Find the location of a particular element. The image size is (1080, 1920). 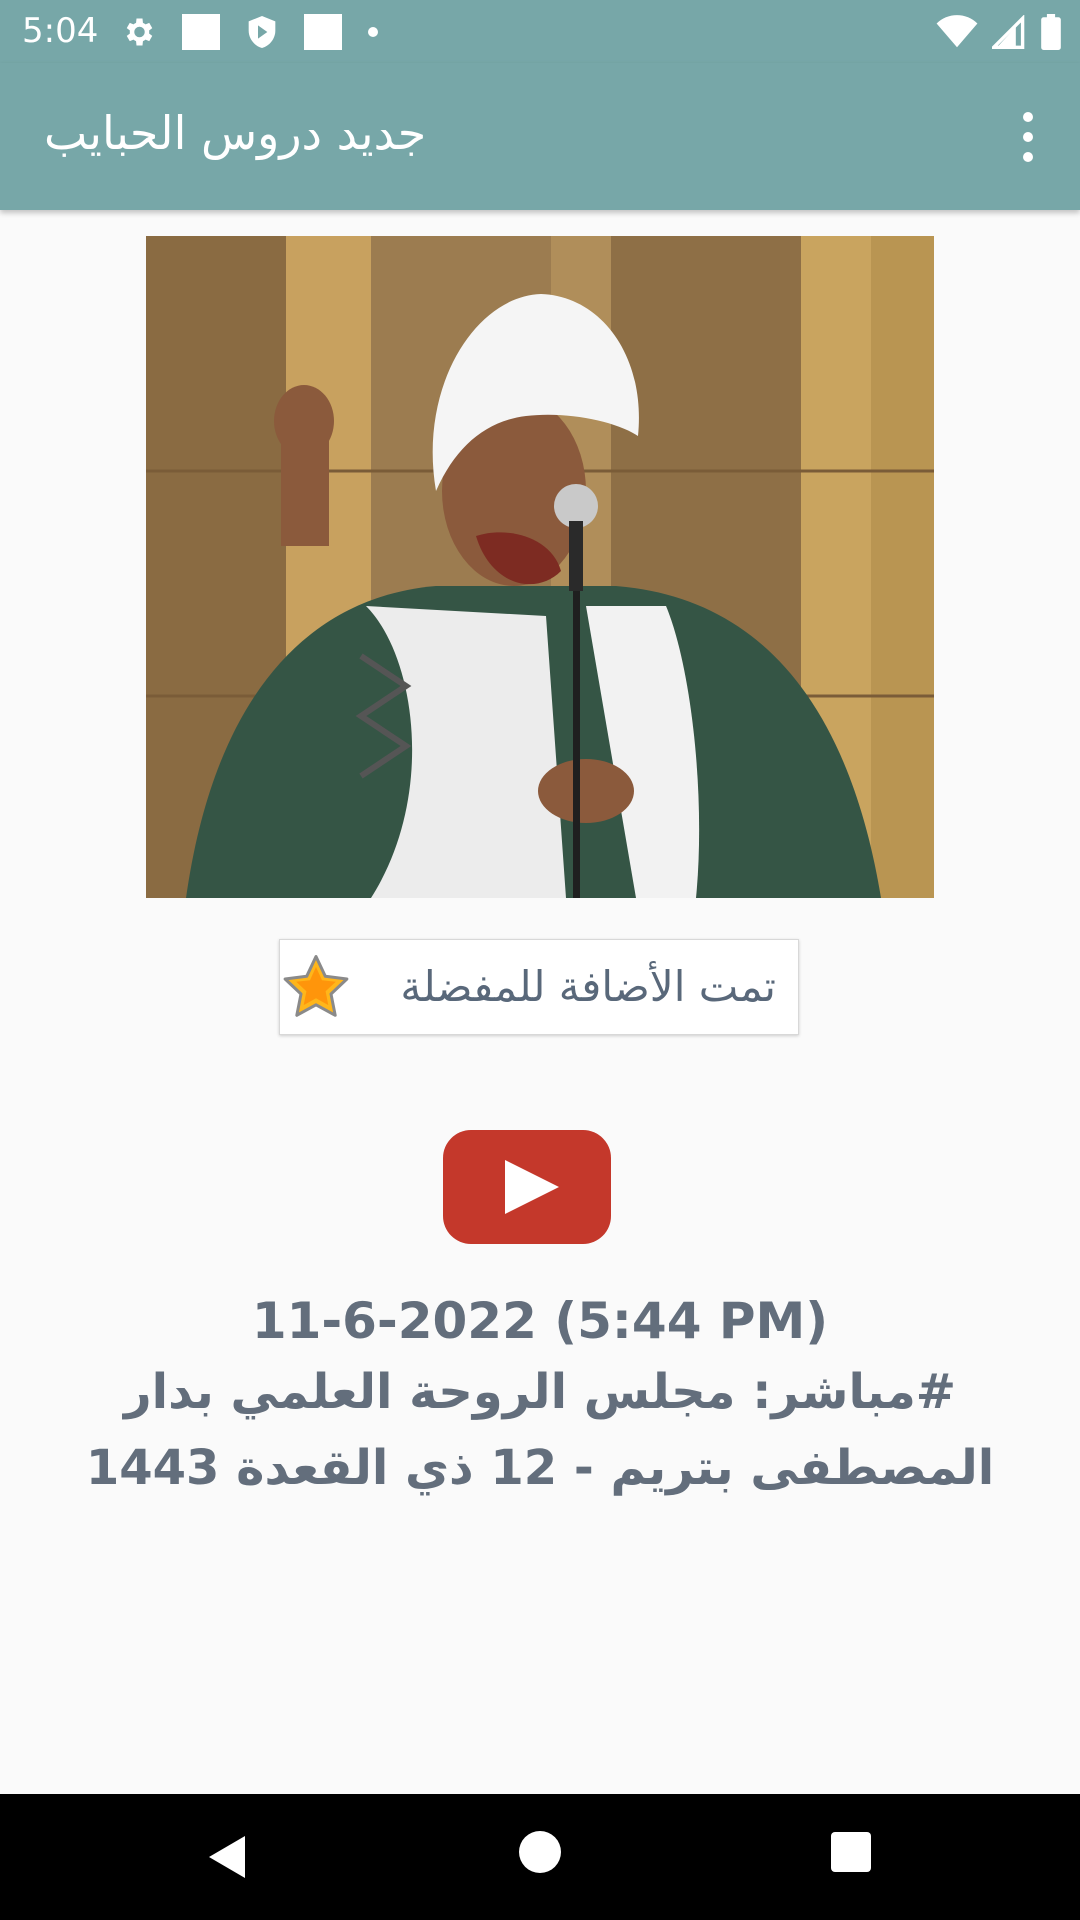

status-time: 5:04 is located at coordinates (60, 31).